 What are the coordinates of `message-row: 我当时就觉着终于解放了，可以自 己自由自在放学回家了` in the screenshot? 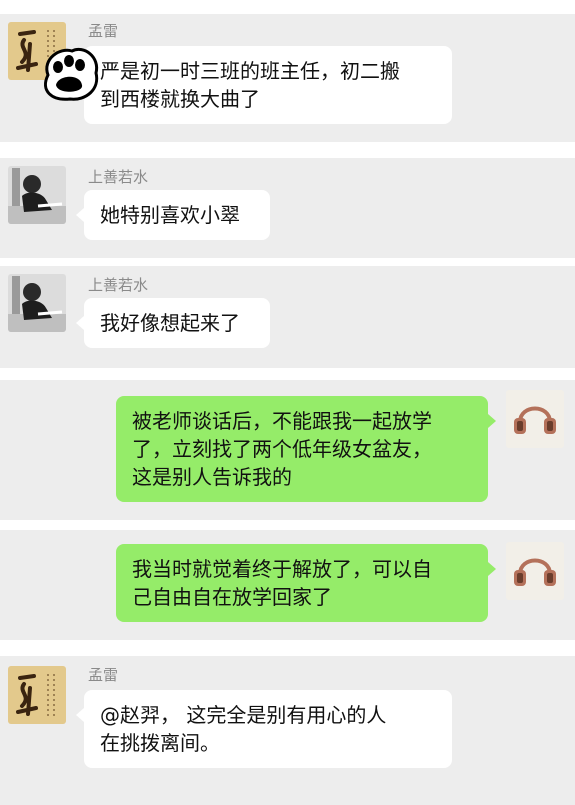 It's located at (287, 585).